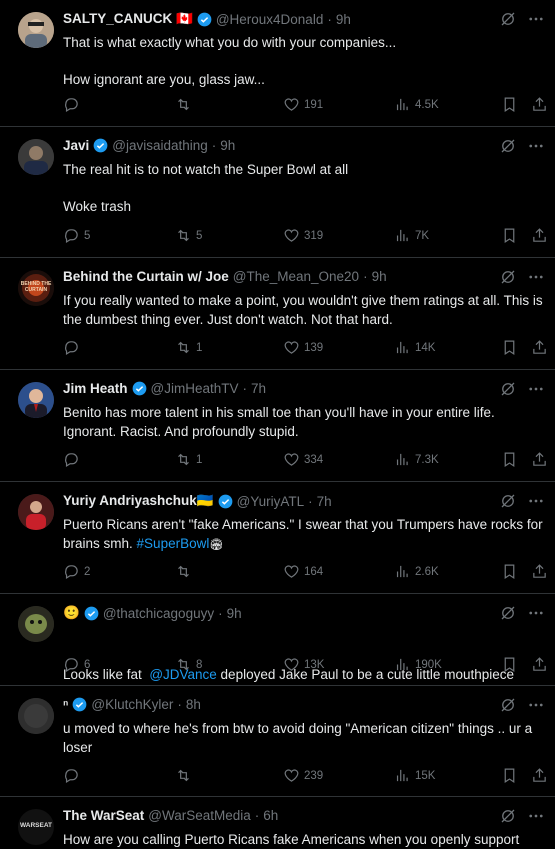 This screenshot has height=849, width=555. I want to click on author-handle: @The_Mean_One20, so click(296, 276).